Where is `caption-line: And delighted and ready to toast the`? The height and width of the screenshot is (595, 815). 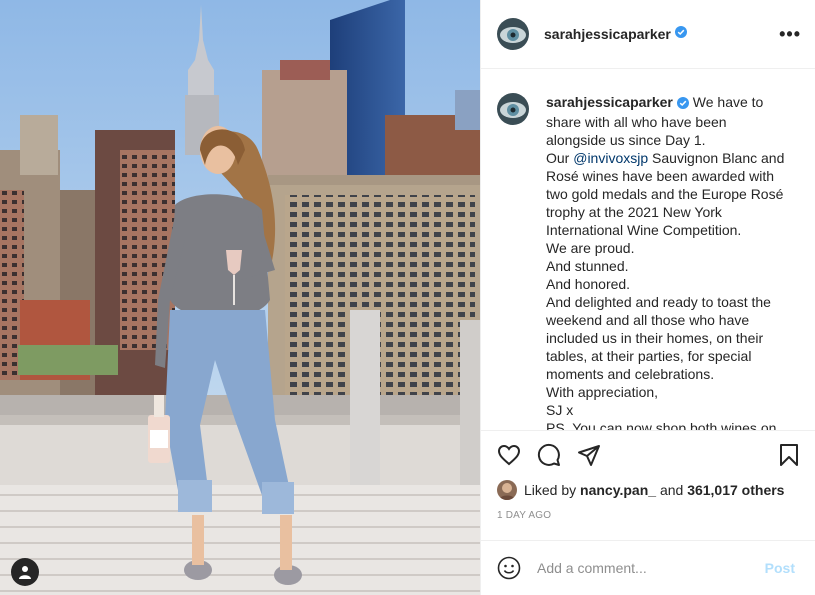 caption-line: And delighted and ready to toast the is located at coordinates (658, 302).